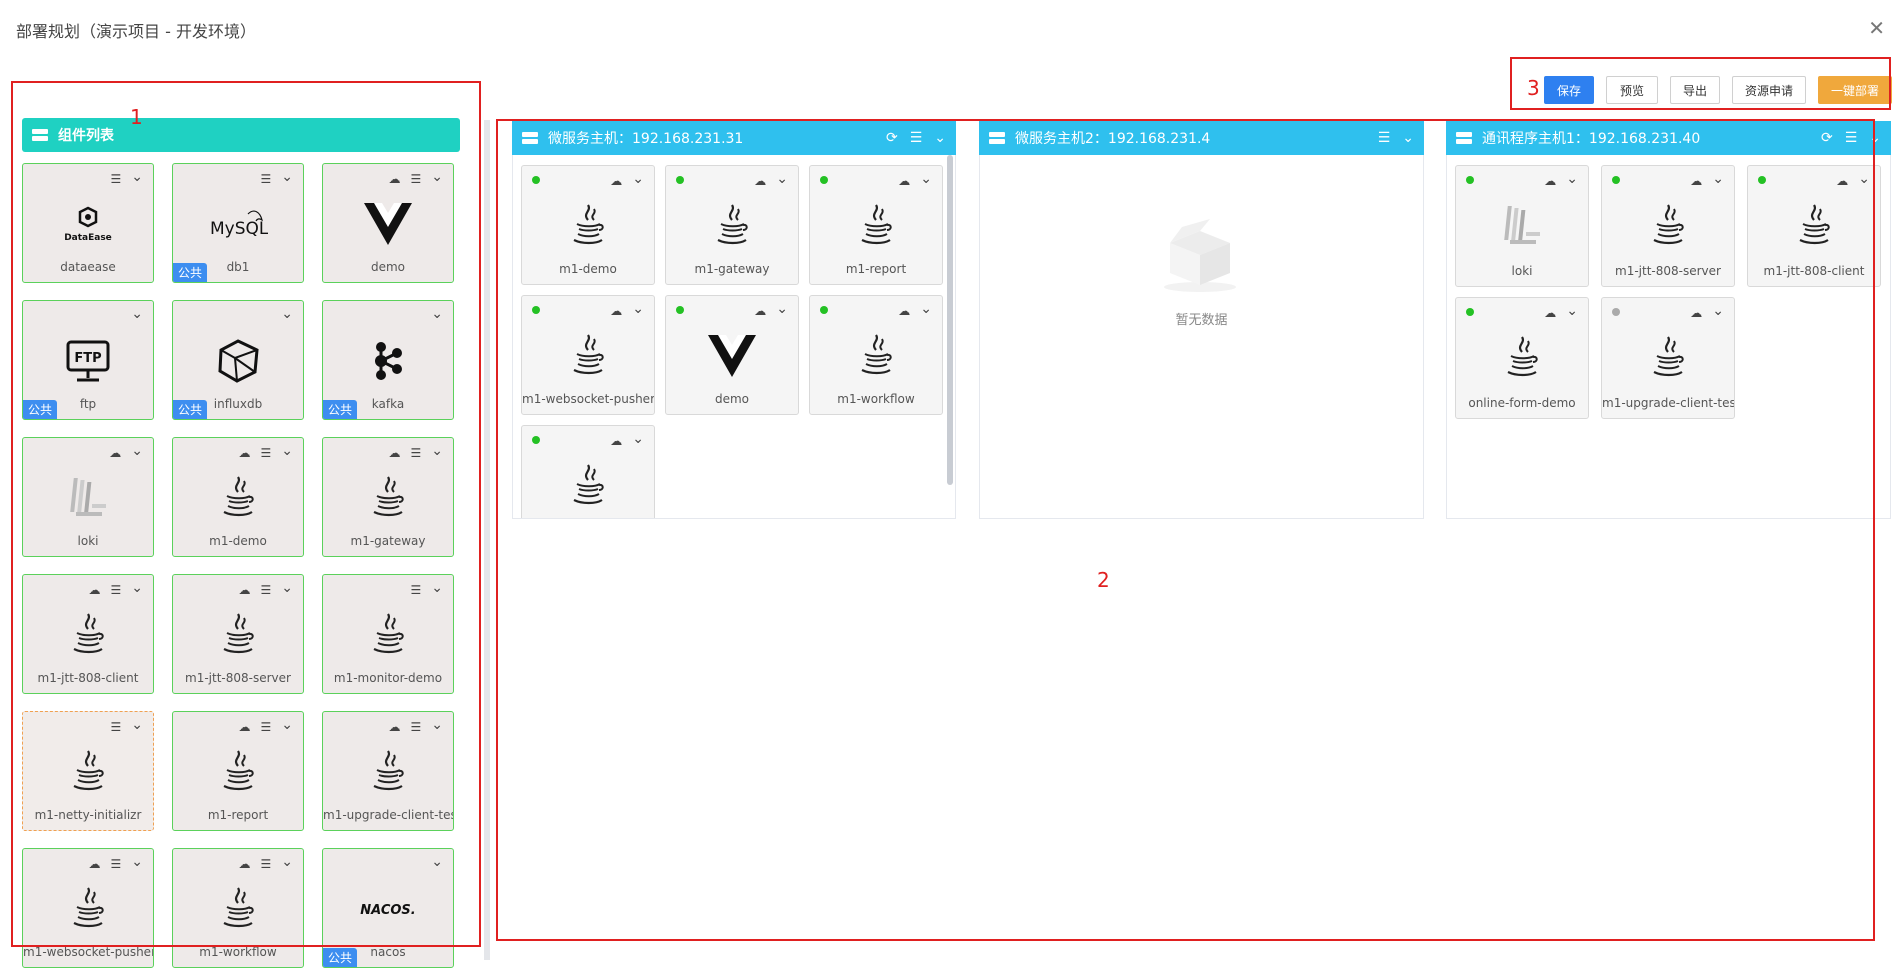 Image resolution: width=1899 pixels, height=968 pixels. I want to click on component-name: m1-websocket-pusher, so click(88, 952).